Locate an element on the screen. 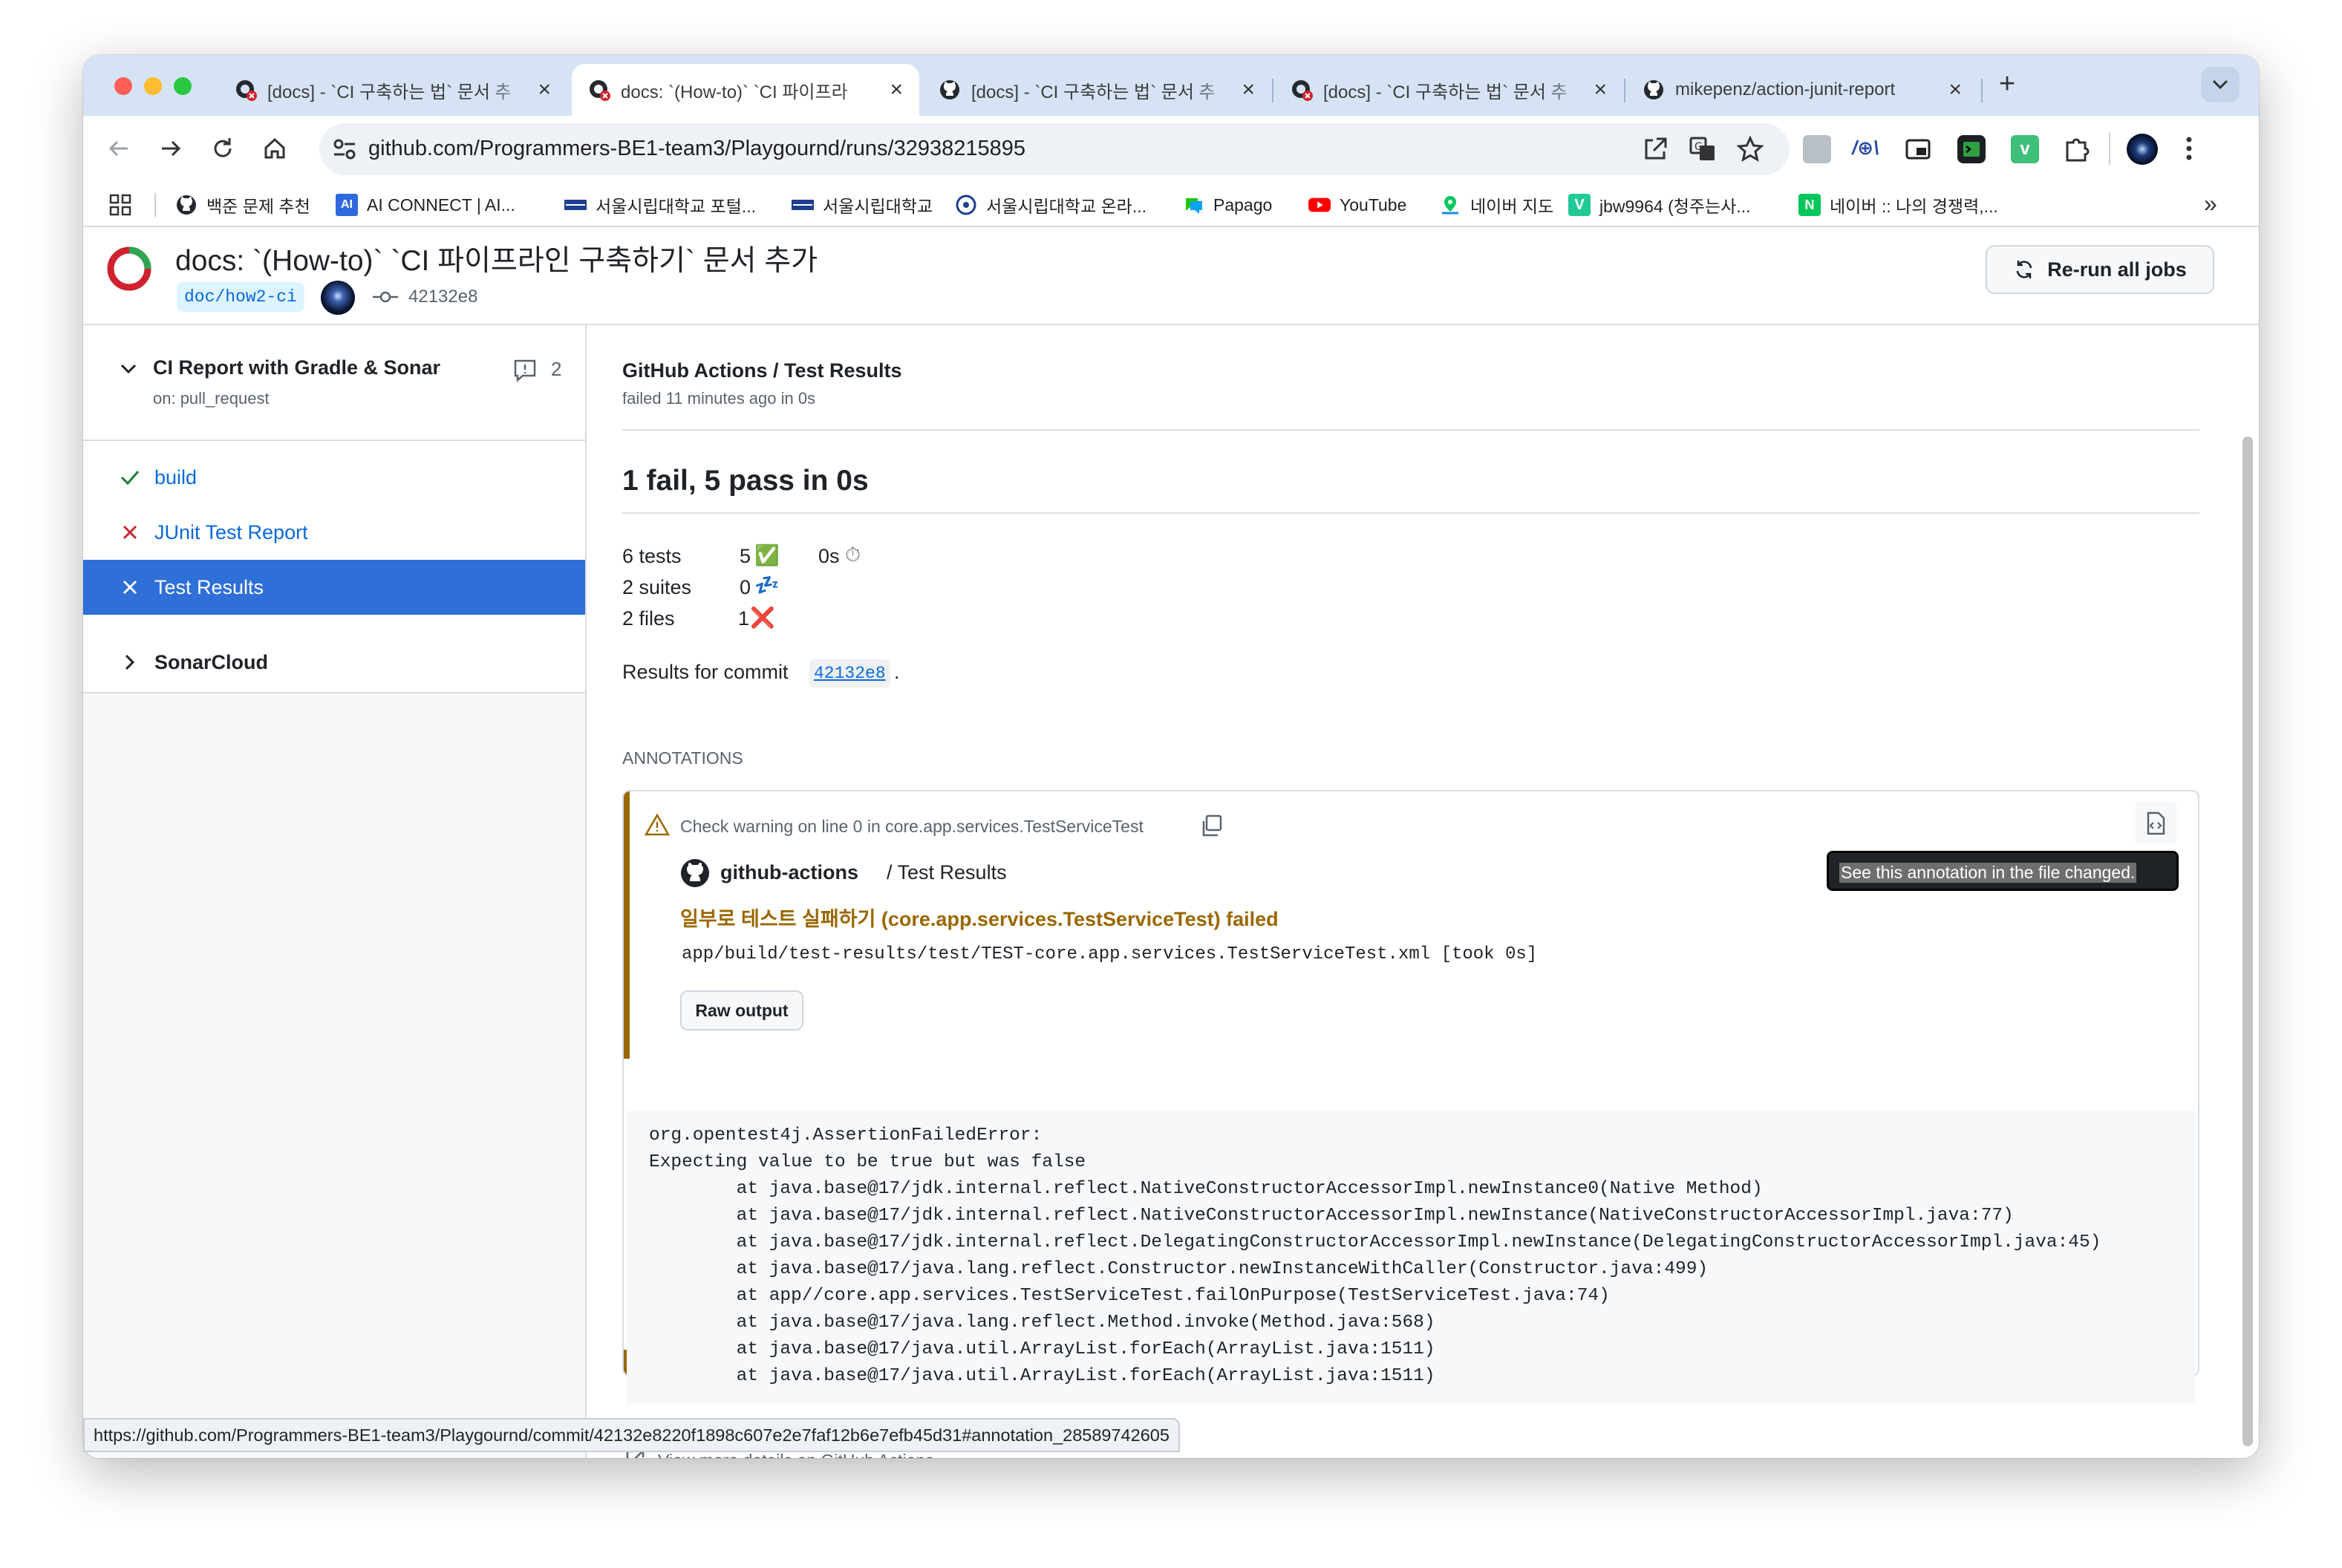 This screenshot has width=2342, height=1568. bookmark-item-6: YouTube is located at coordinates (1357, 205).